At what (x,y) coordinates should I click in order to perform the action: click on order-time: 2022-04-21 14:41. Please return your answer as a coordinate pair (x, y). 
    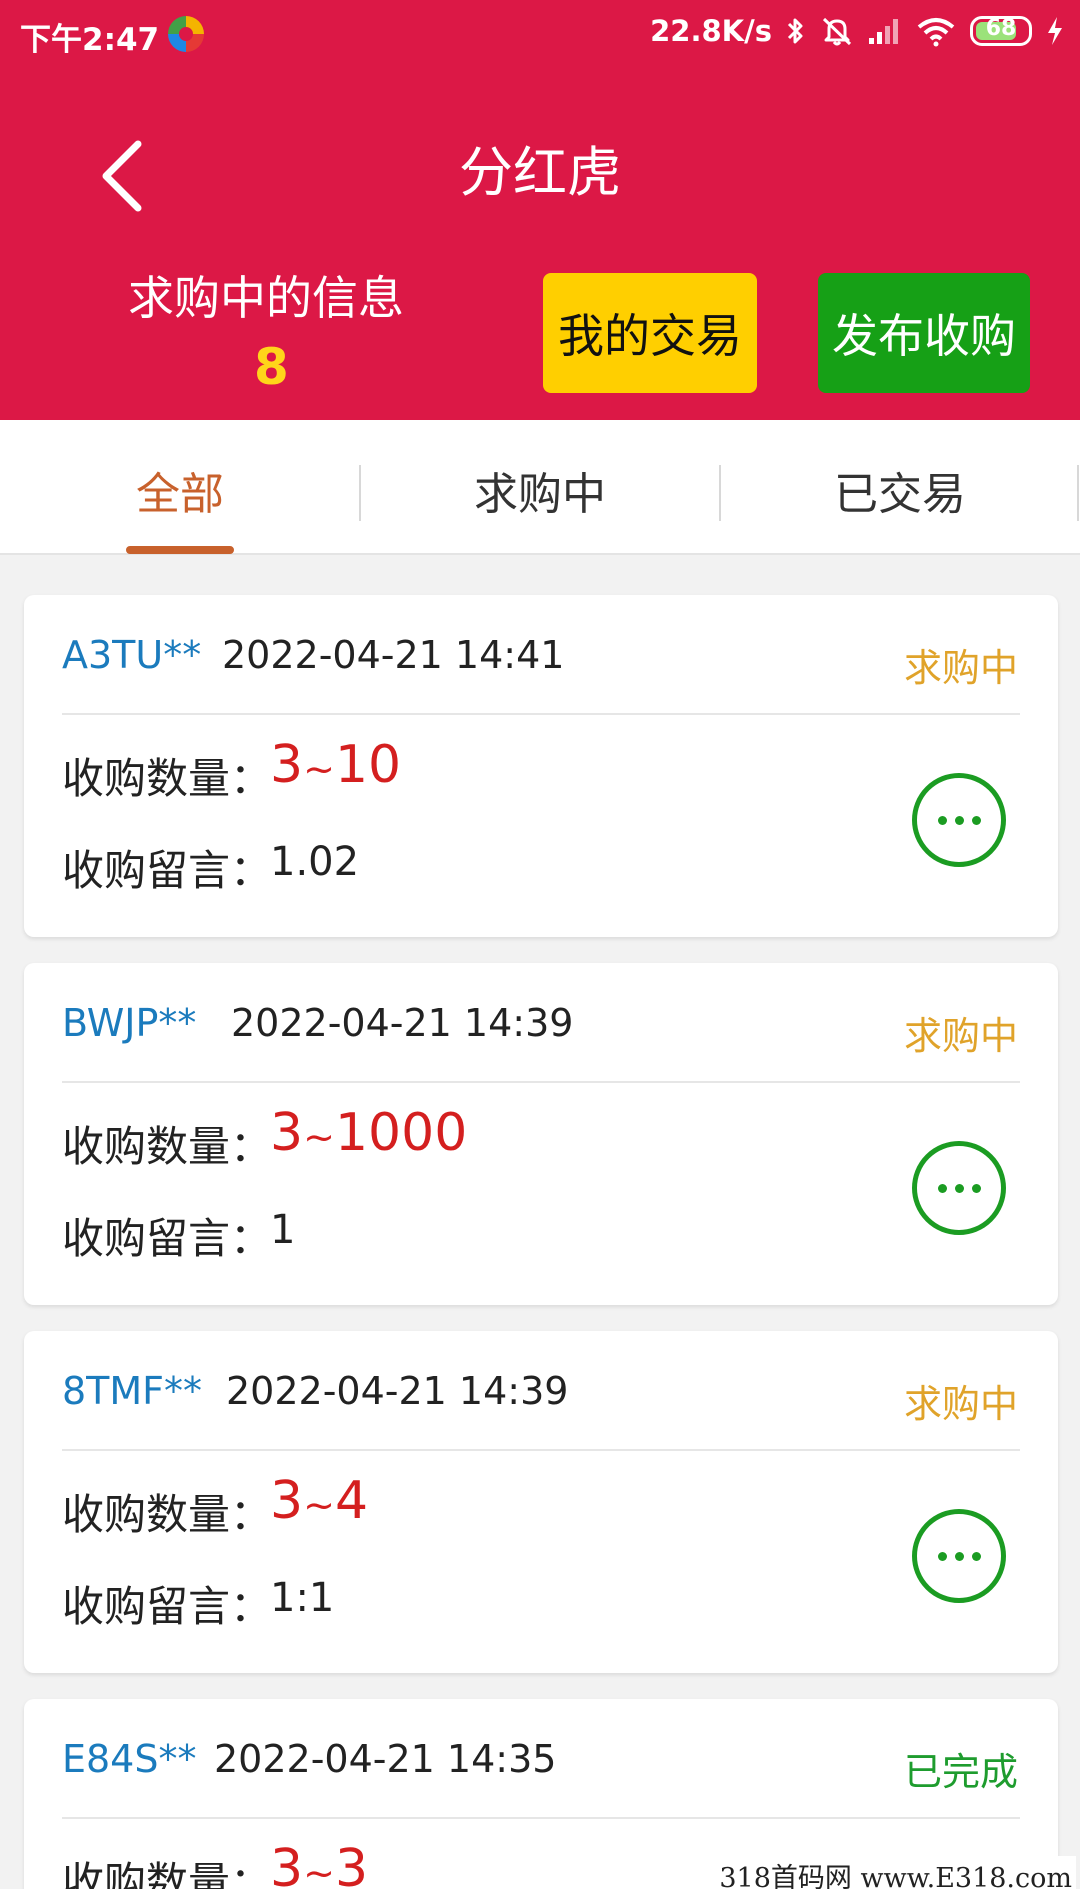
    Looking at the image, I should click on (393, 655).